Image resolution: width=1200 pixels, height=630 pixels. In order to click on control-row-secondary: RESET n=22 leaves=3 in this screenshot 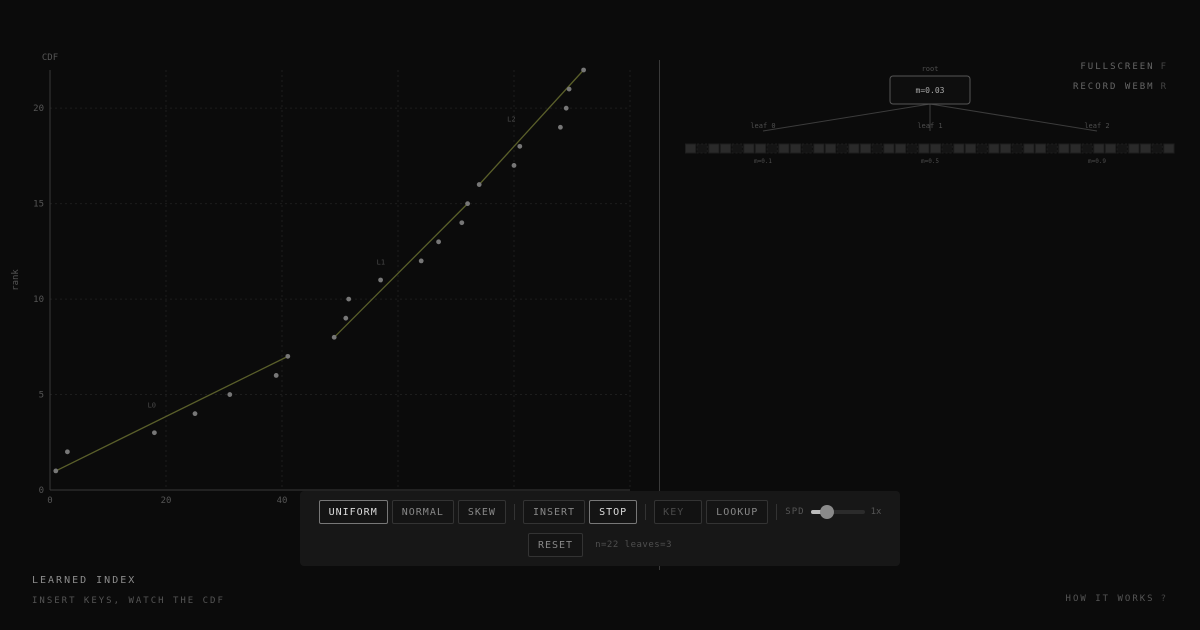, I will do `click(600, 545)`.